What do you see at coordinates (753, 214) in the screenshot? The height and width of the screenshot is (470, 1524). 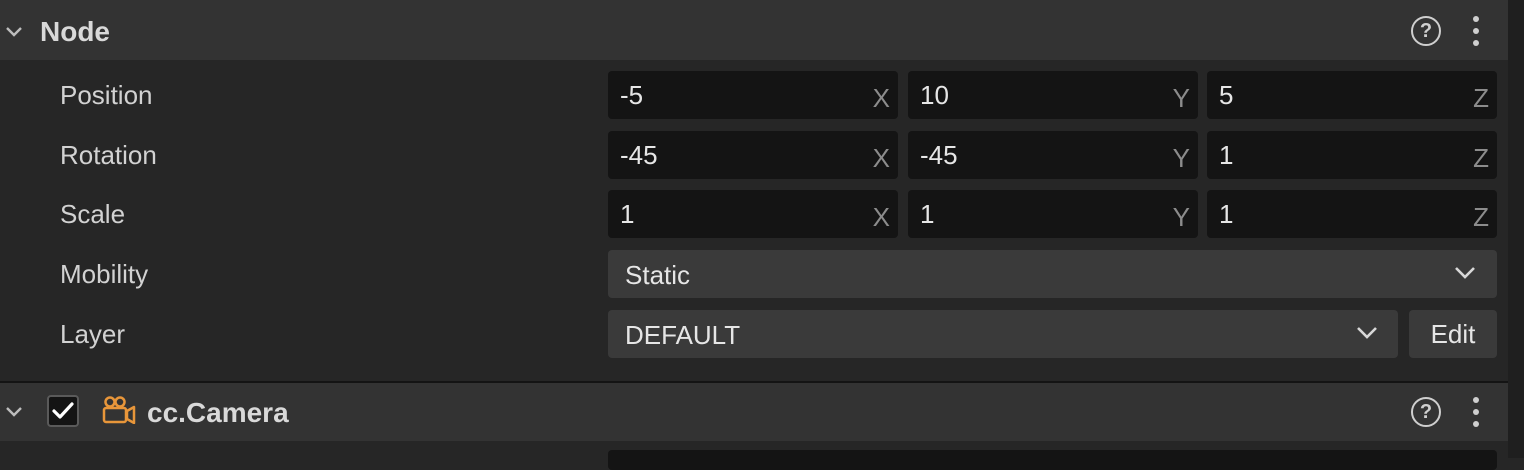 I see `scale-x-field: 1 X` at bounding box center [753, 214].